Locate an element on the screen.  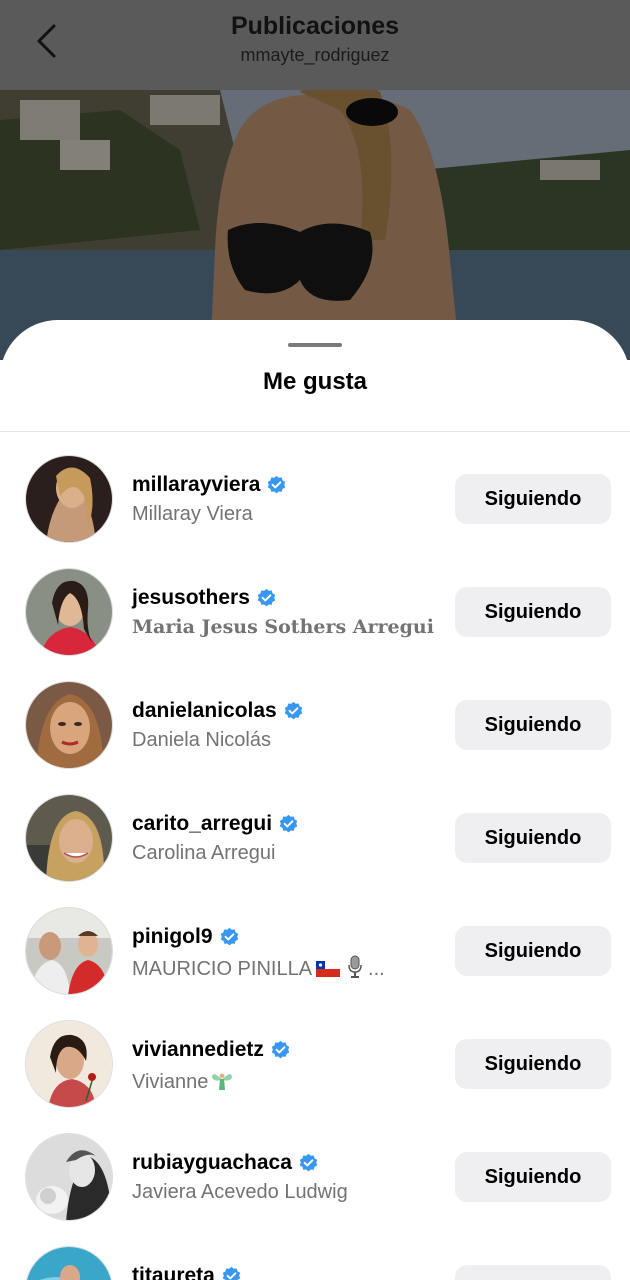
username: danielanicolas is located at coordinates (204, 711).